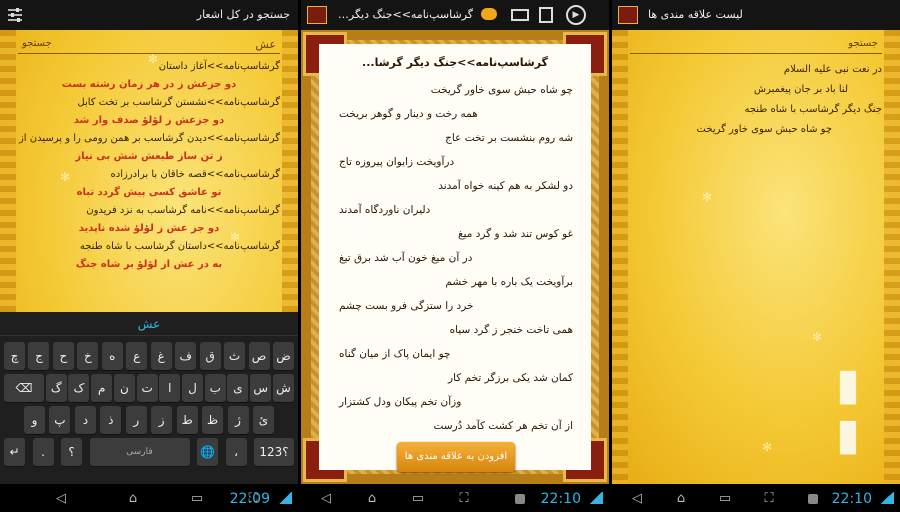 Image resolution: width=900 pixels, height=512 pixels. I want to click on system-nav-bar: ◁ ⌂ ▭ ⛶ 22:09, so click(149, 498).